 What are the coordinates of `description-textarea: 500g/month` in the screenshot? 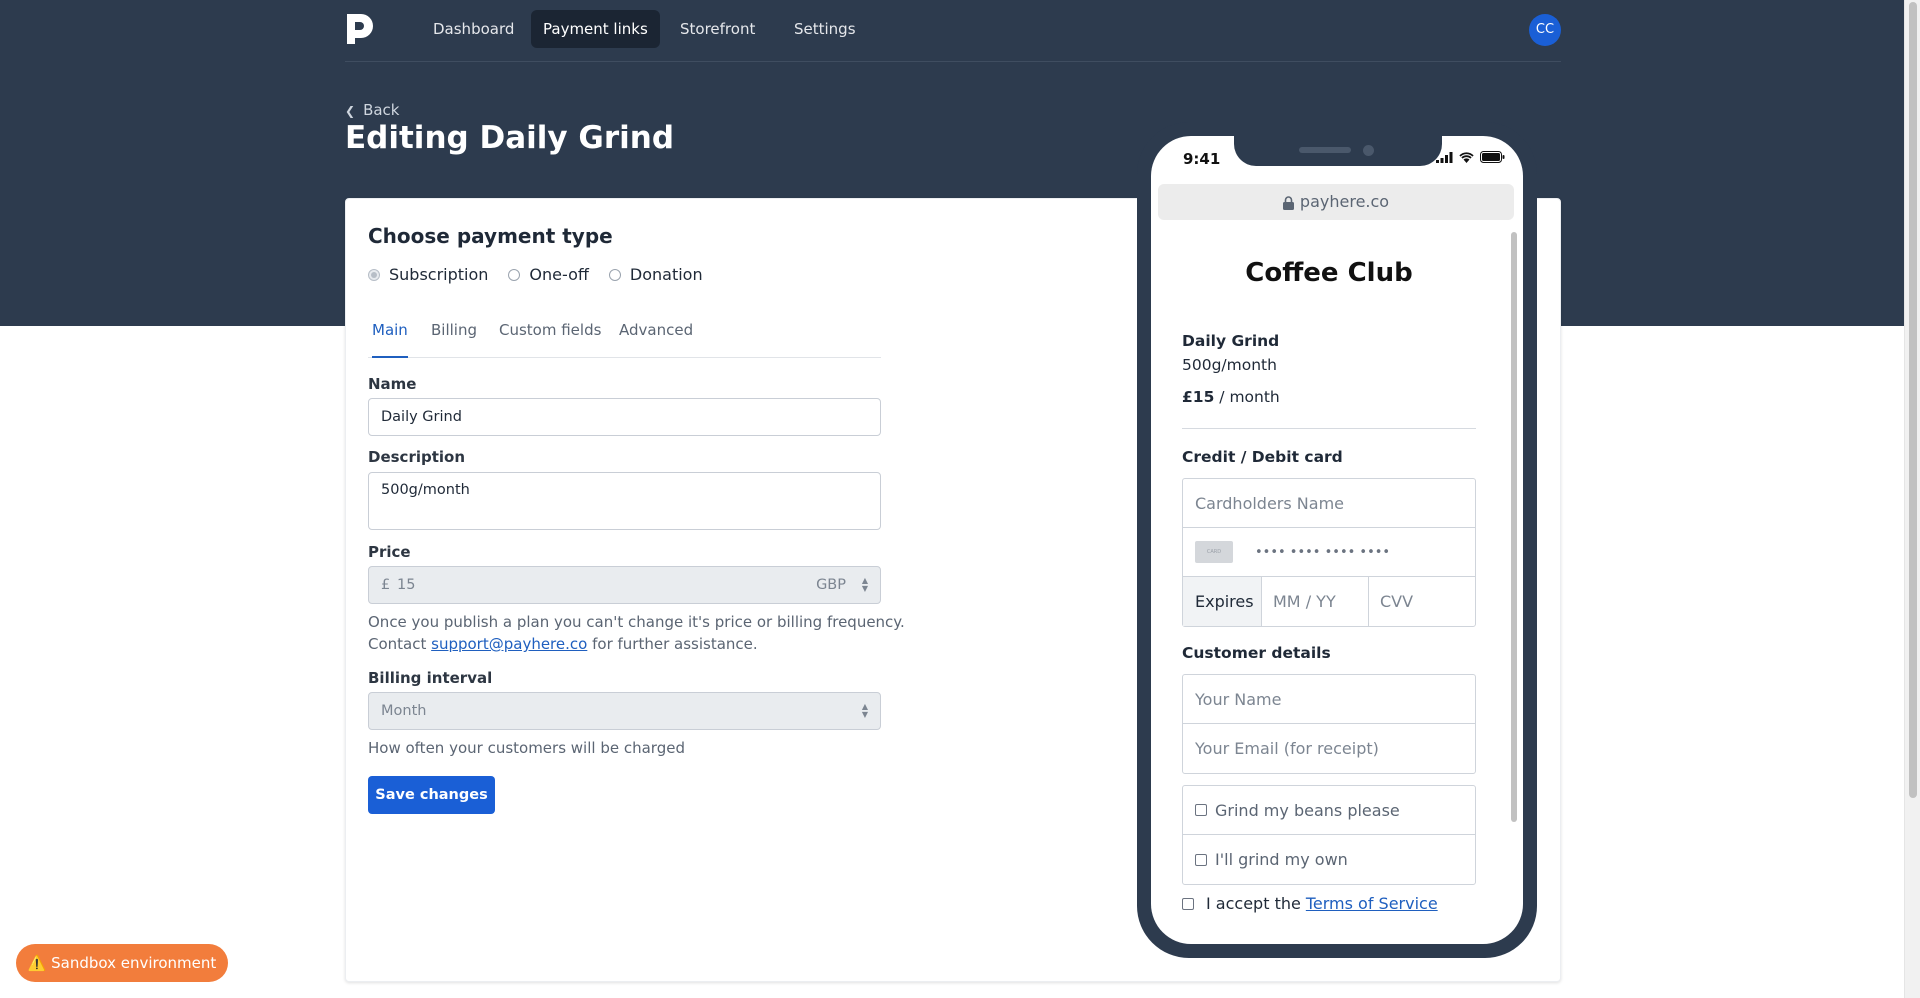 It's located at (624, 501).